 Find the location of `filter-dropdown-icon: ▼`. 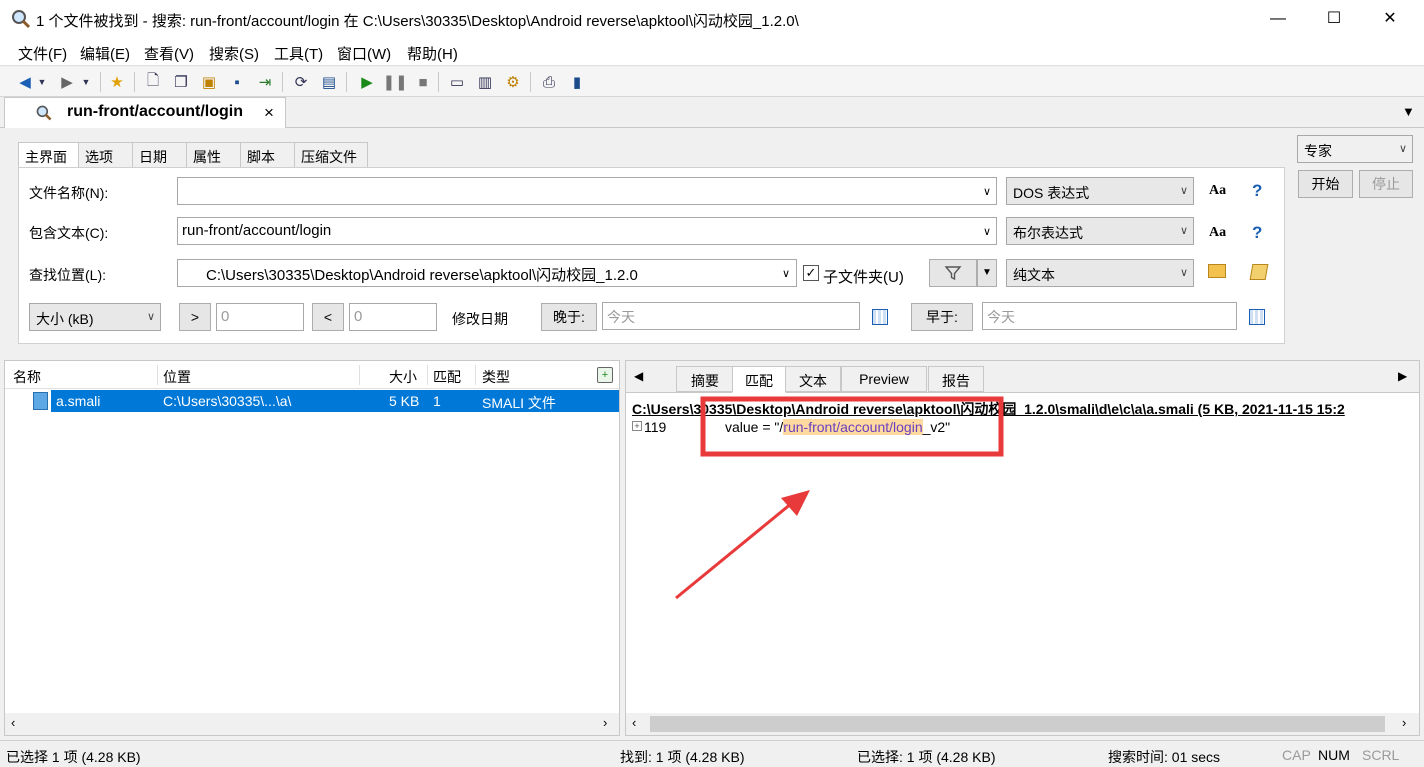

filter-dropdown-icon: ▼ is located at coordinates (987, 273).